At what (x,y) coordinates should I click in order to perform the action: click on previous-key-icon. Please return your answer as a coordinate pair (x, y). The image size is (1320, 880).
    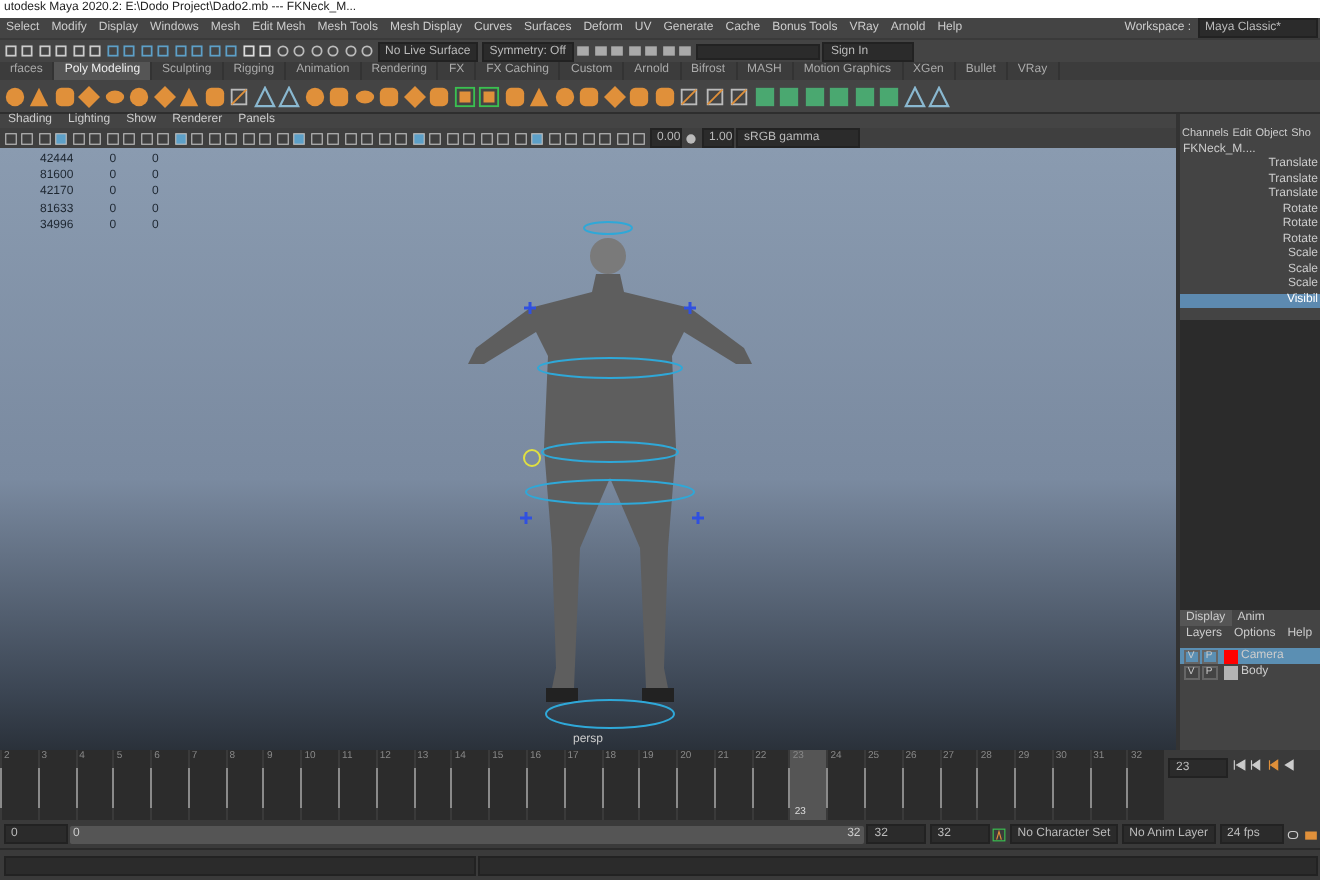
    Looking at the image, I should click on (1272, 765).